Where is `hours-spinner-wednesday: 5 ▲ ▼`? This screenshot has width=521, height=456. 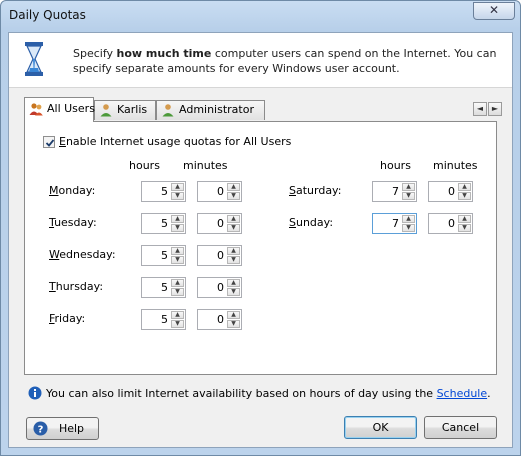
hours-spinner-wednesday: 5 ▲ ▼ is located at coordinates (163, 255).